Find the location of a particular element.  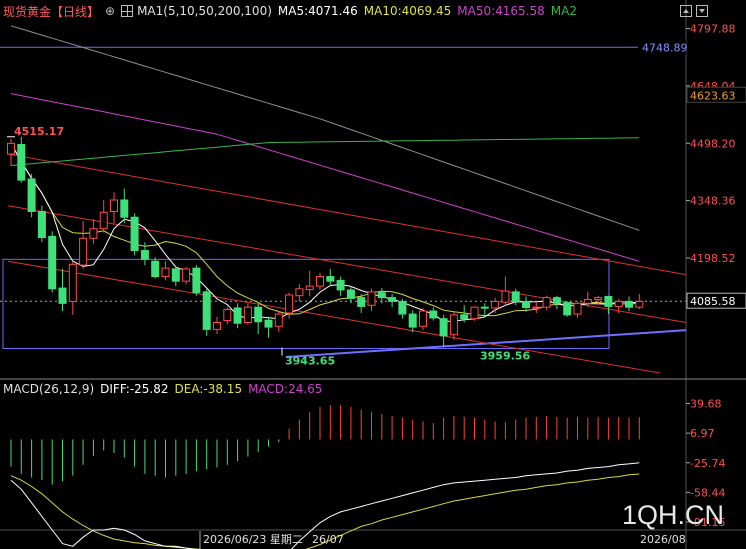

ma5-value: MA5:4071.46 is located at coordinates (317, 11).